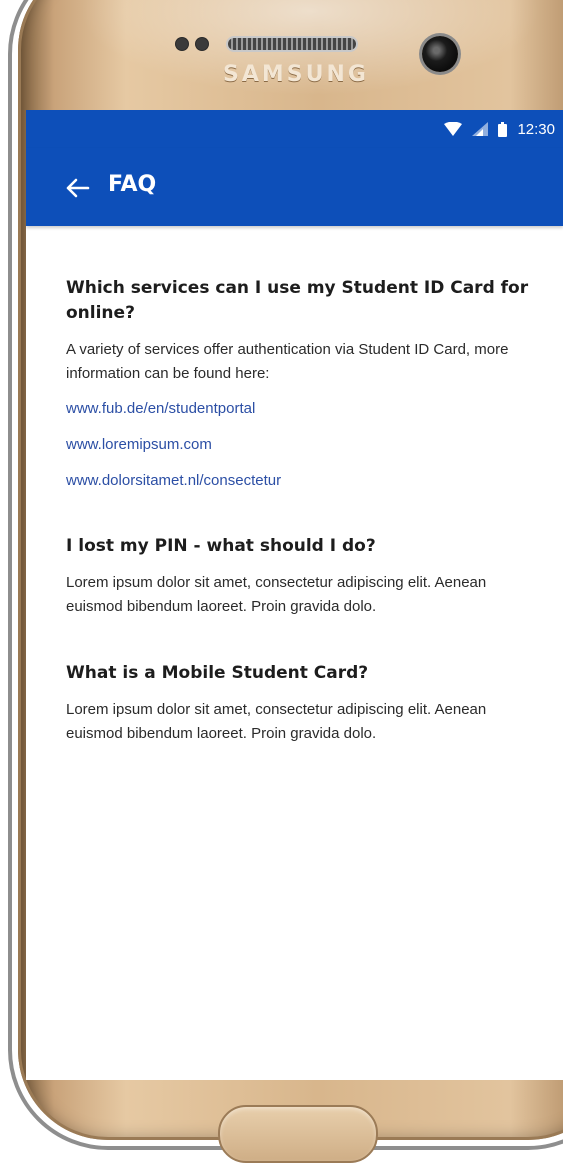  Describe the element at coordinates (440, 54) in the screenshot. I see `front-camera-icon` at that location.